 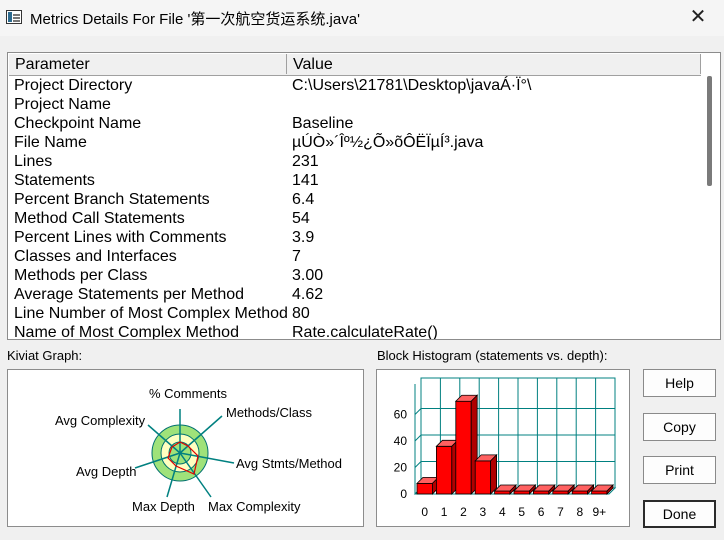 I want to click on x-tick-label: 7, so click(x=560, y=512).